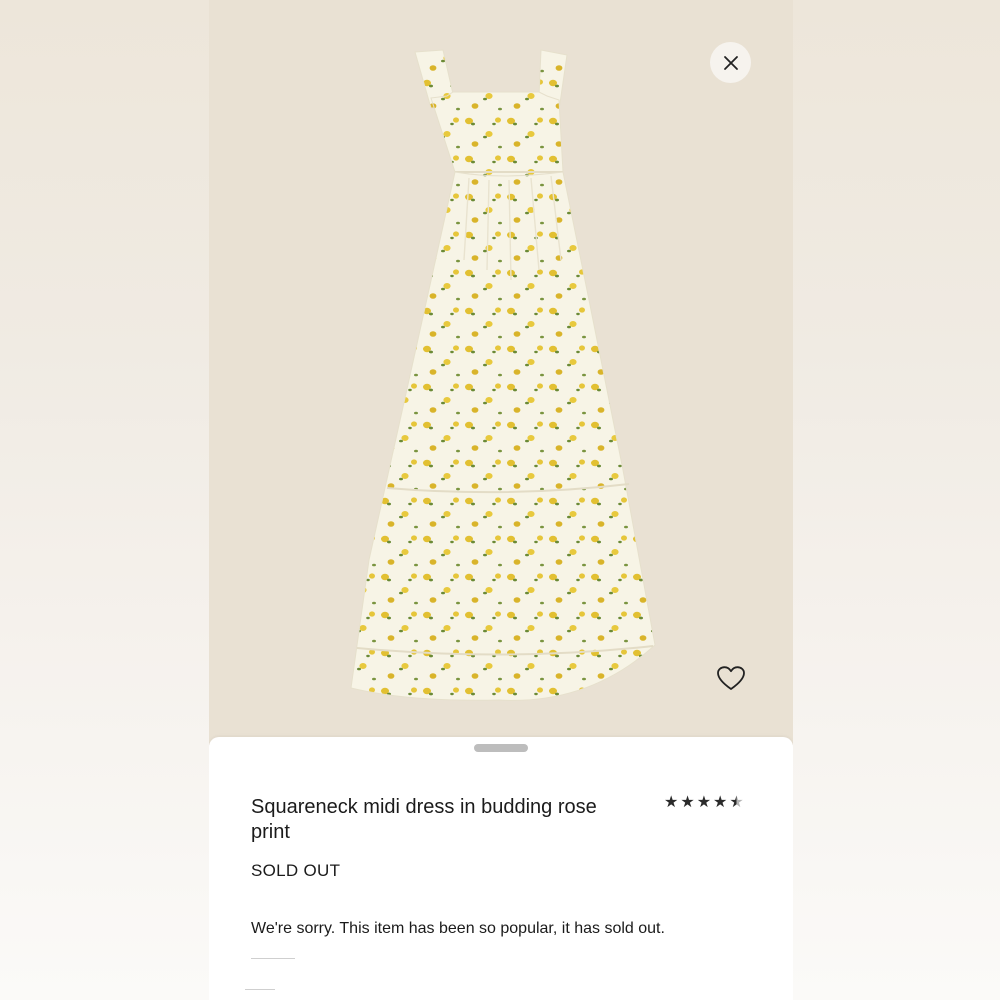 This screenshot has width=1000, height=1000. I want to click on close-icon, so click(730, 62).